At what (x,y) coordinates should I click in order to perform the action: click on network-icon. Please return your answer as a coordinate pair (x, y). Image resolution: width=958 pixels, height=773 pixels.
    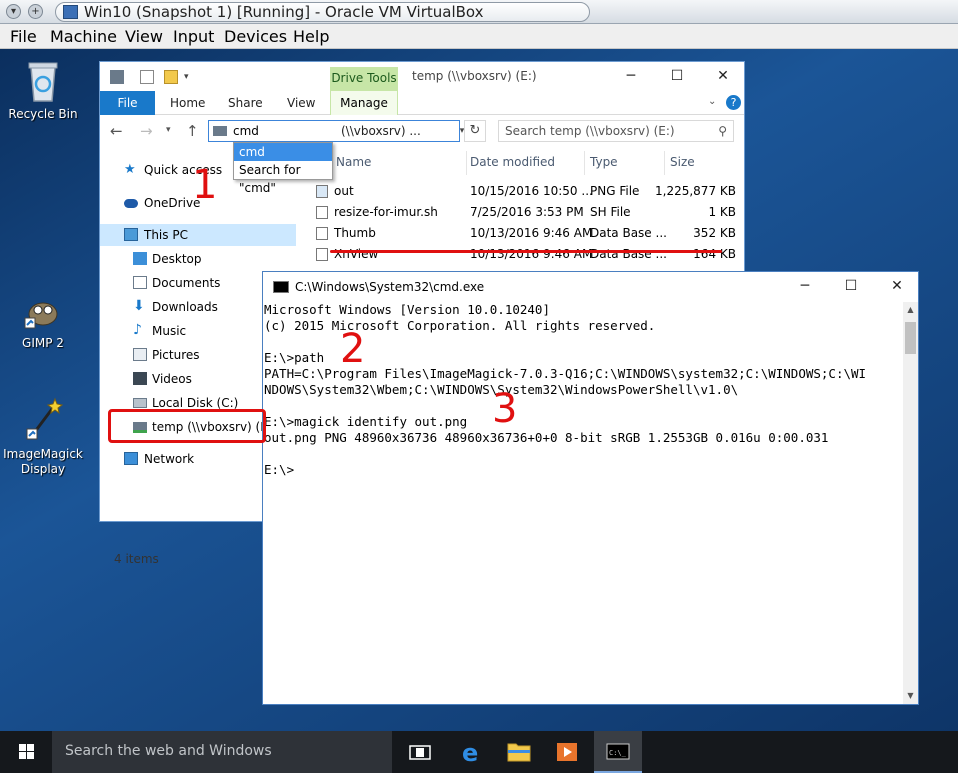
    Looking at the image, I should click on (131, 458).